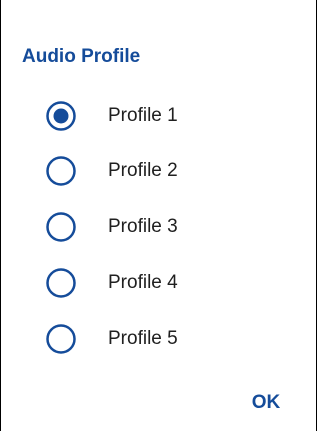  Describe the element at coordinates (143, 226) in the screenshot. I see `radio-option-label: Profile 3` at that location.